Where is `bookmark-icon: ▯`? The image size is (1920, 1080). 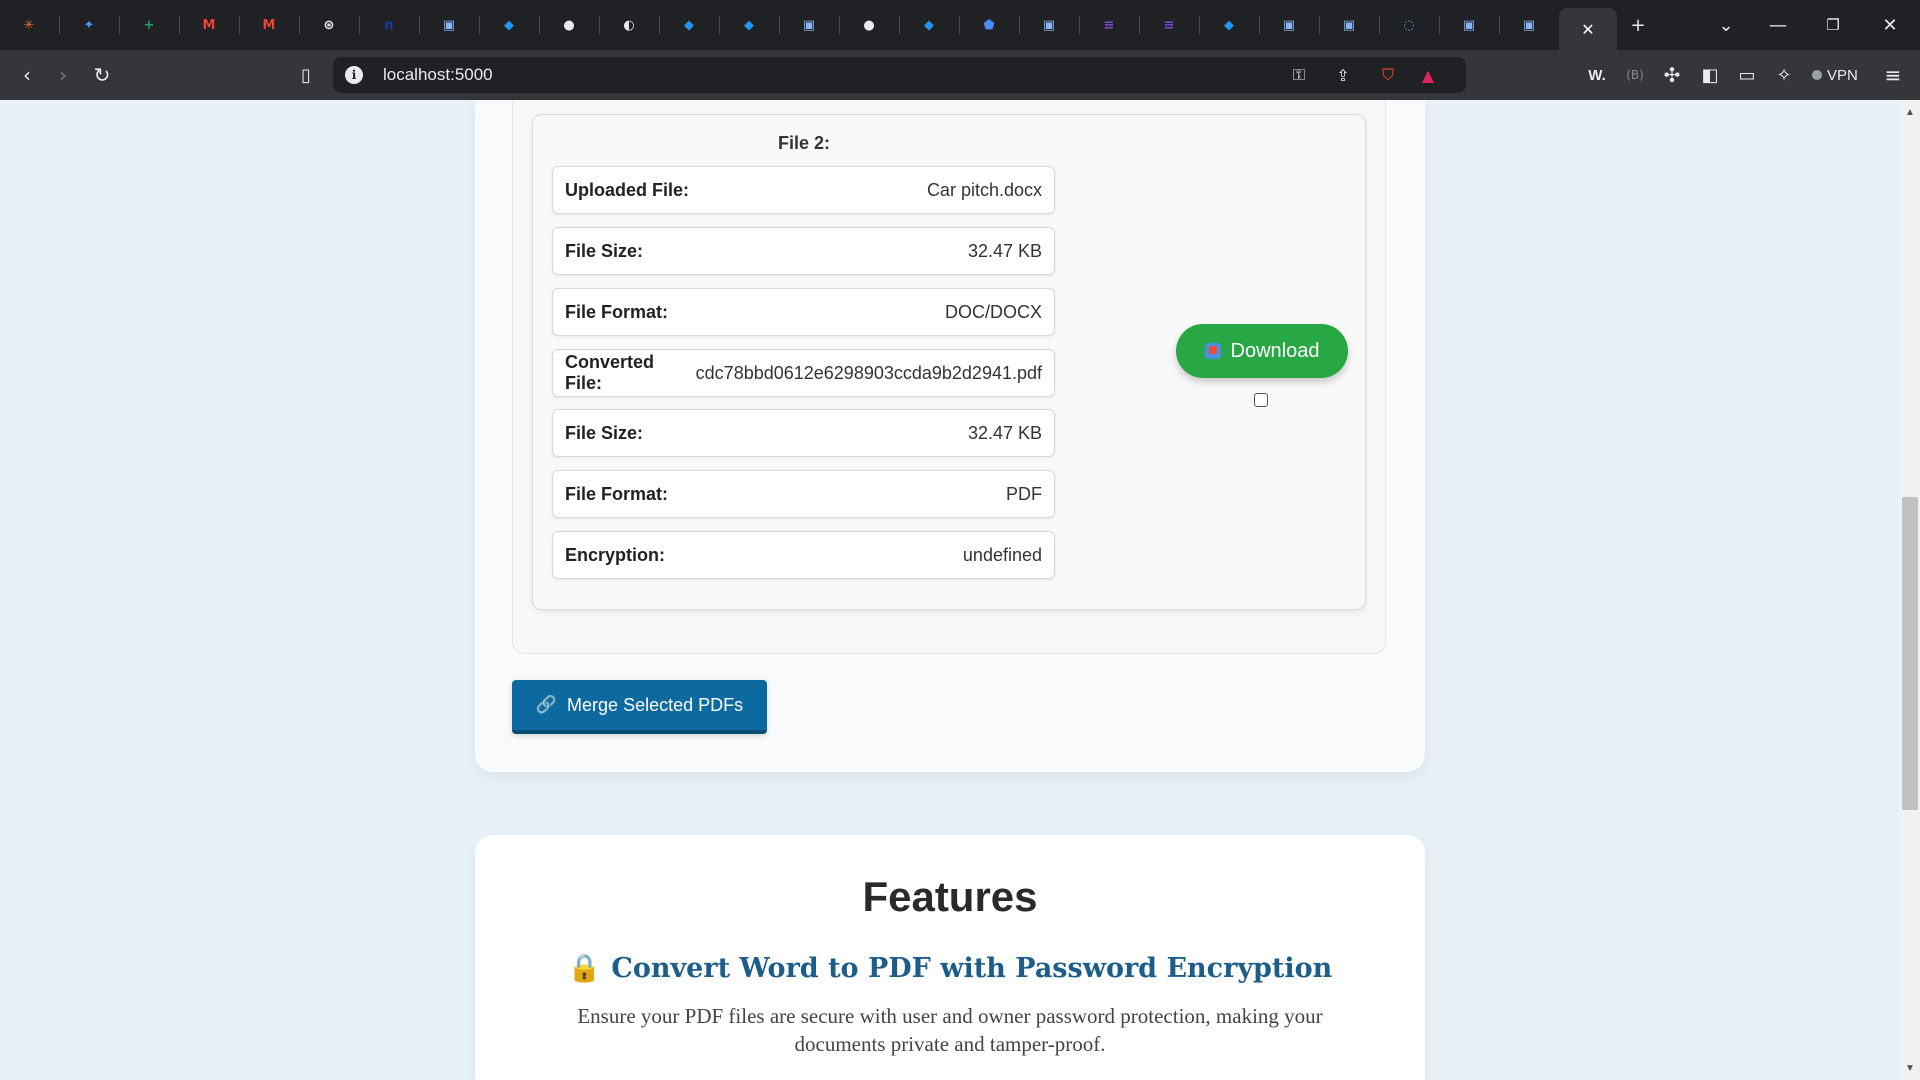 bookmark-icon: ▯ is located at coordinates (306, 75).